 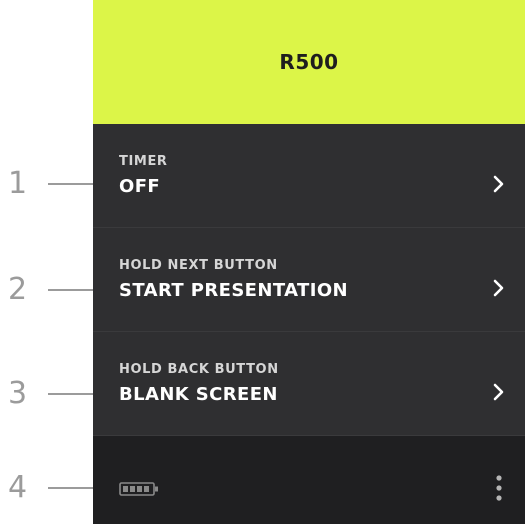 What do you see at coordinates (47, 394) in the screenshot?
I see `callout-3: 3` at bounding box center [47, 394].